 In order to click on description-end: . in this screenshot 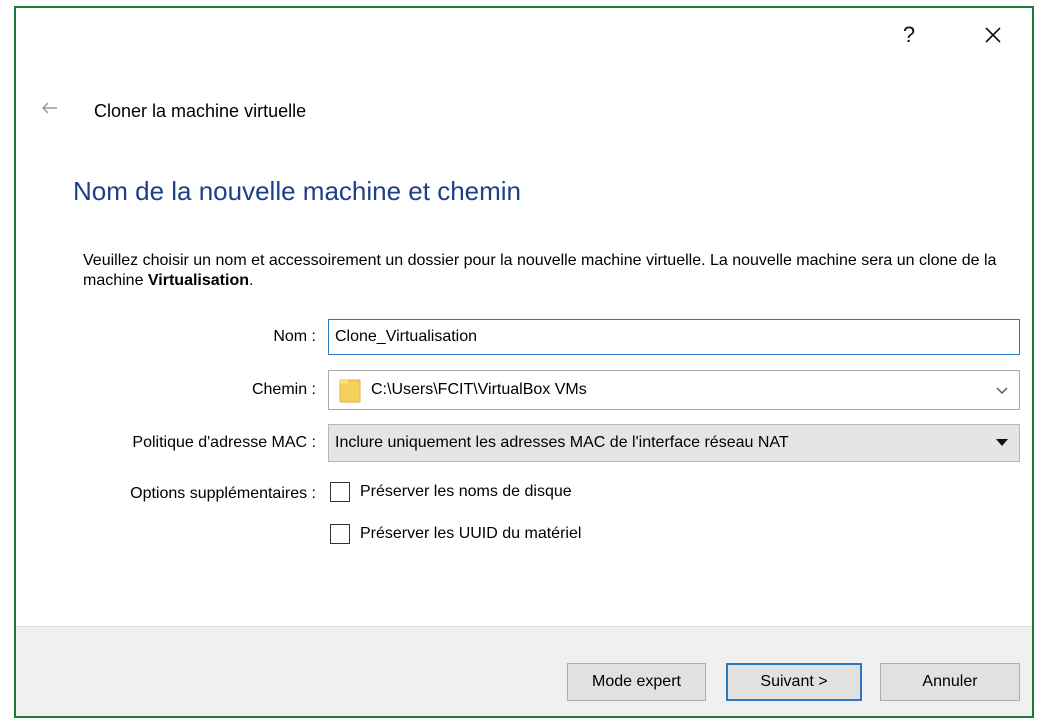, I will do `click(251, 280)`.